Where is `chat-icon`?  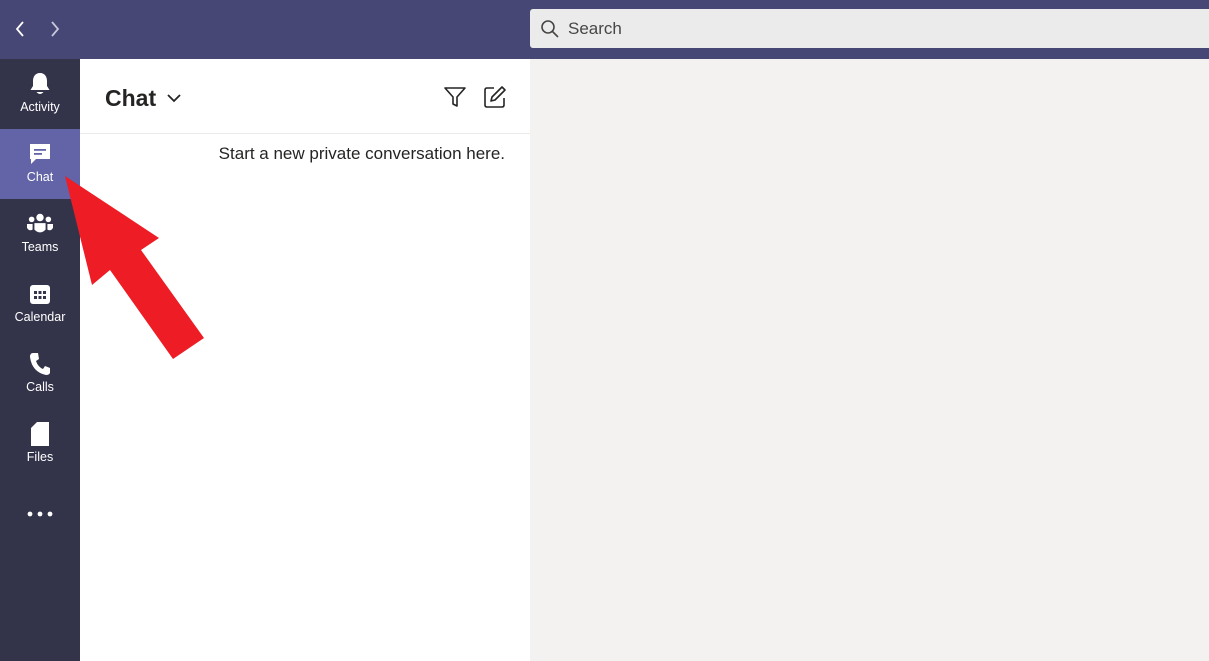 chat-icon is located at coordinates (40, 154).